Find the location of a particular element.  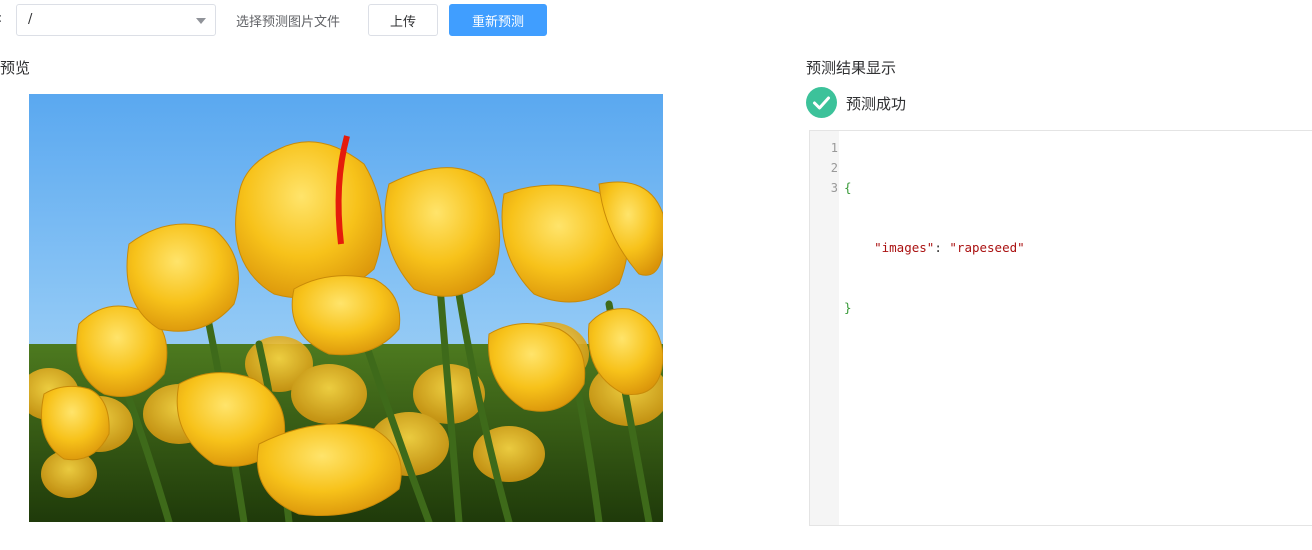

partial-label: : is located at coordinates (1, 18).